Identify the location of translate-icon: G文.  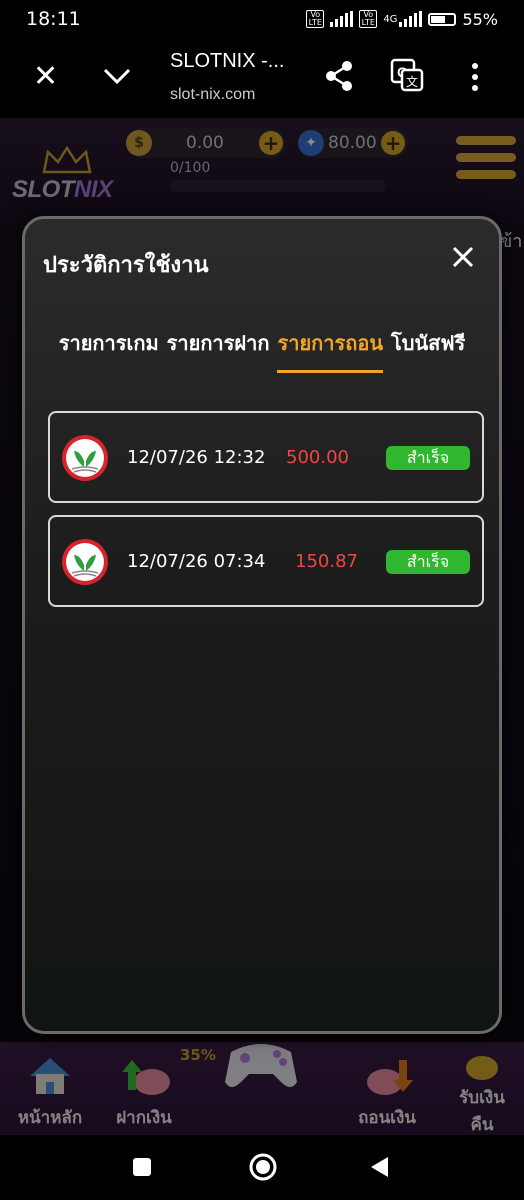
(407, 78).